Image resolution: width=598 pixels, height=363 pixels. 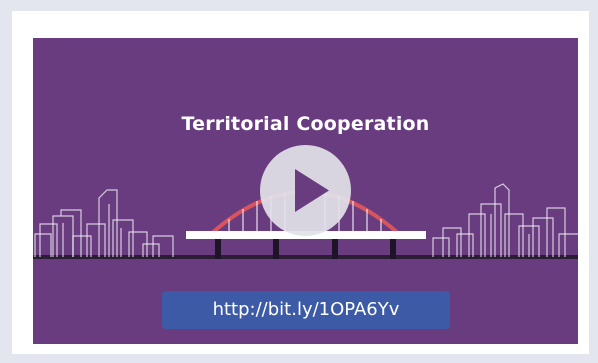 What do you see at coordinates (104, 223) in the screenshot?
I see `left-skyline` at bounding box center [104, 223].